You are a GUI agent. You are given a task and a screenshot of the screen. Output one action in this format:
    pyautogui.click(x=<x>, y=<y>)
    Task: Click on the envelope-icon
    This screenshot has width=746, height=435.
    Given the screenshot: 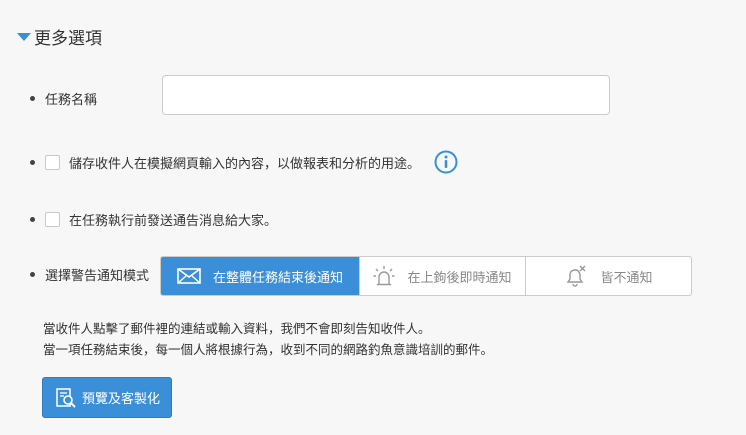 What is the action you would take?
    pyautogui.click(x=189, y=276)
    